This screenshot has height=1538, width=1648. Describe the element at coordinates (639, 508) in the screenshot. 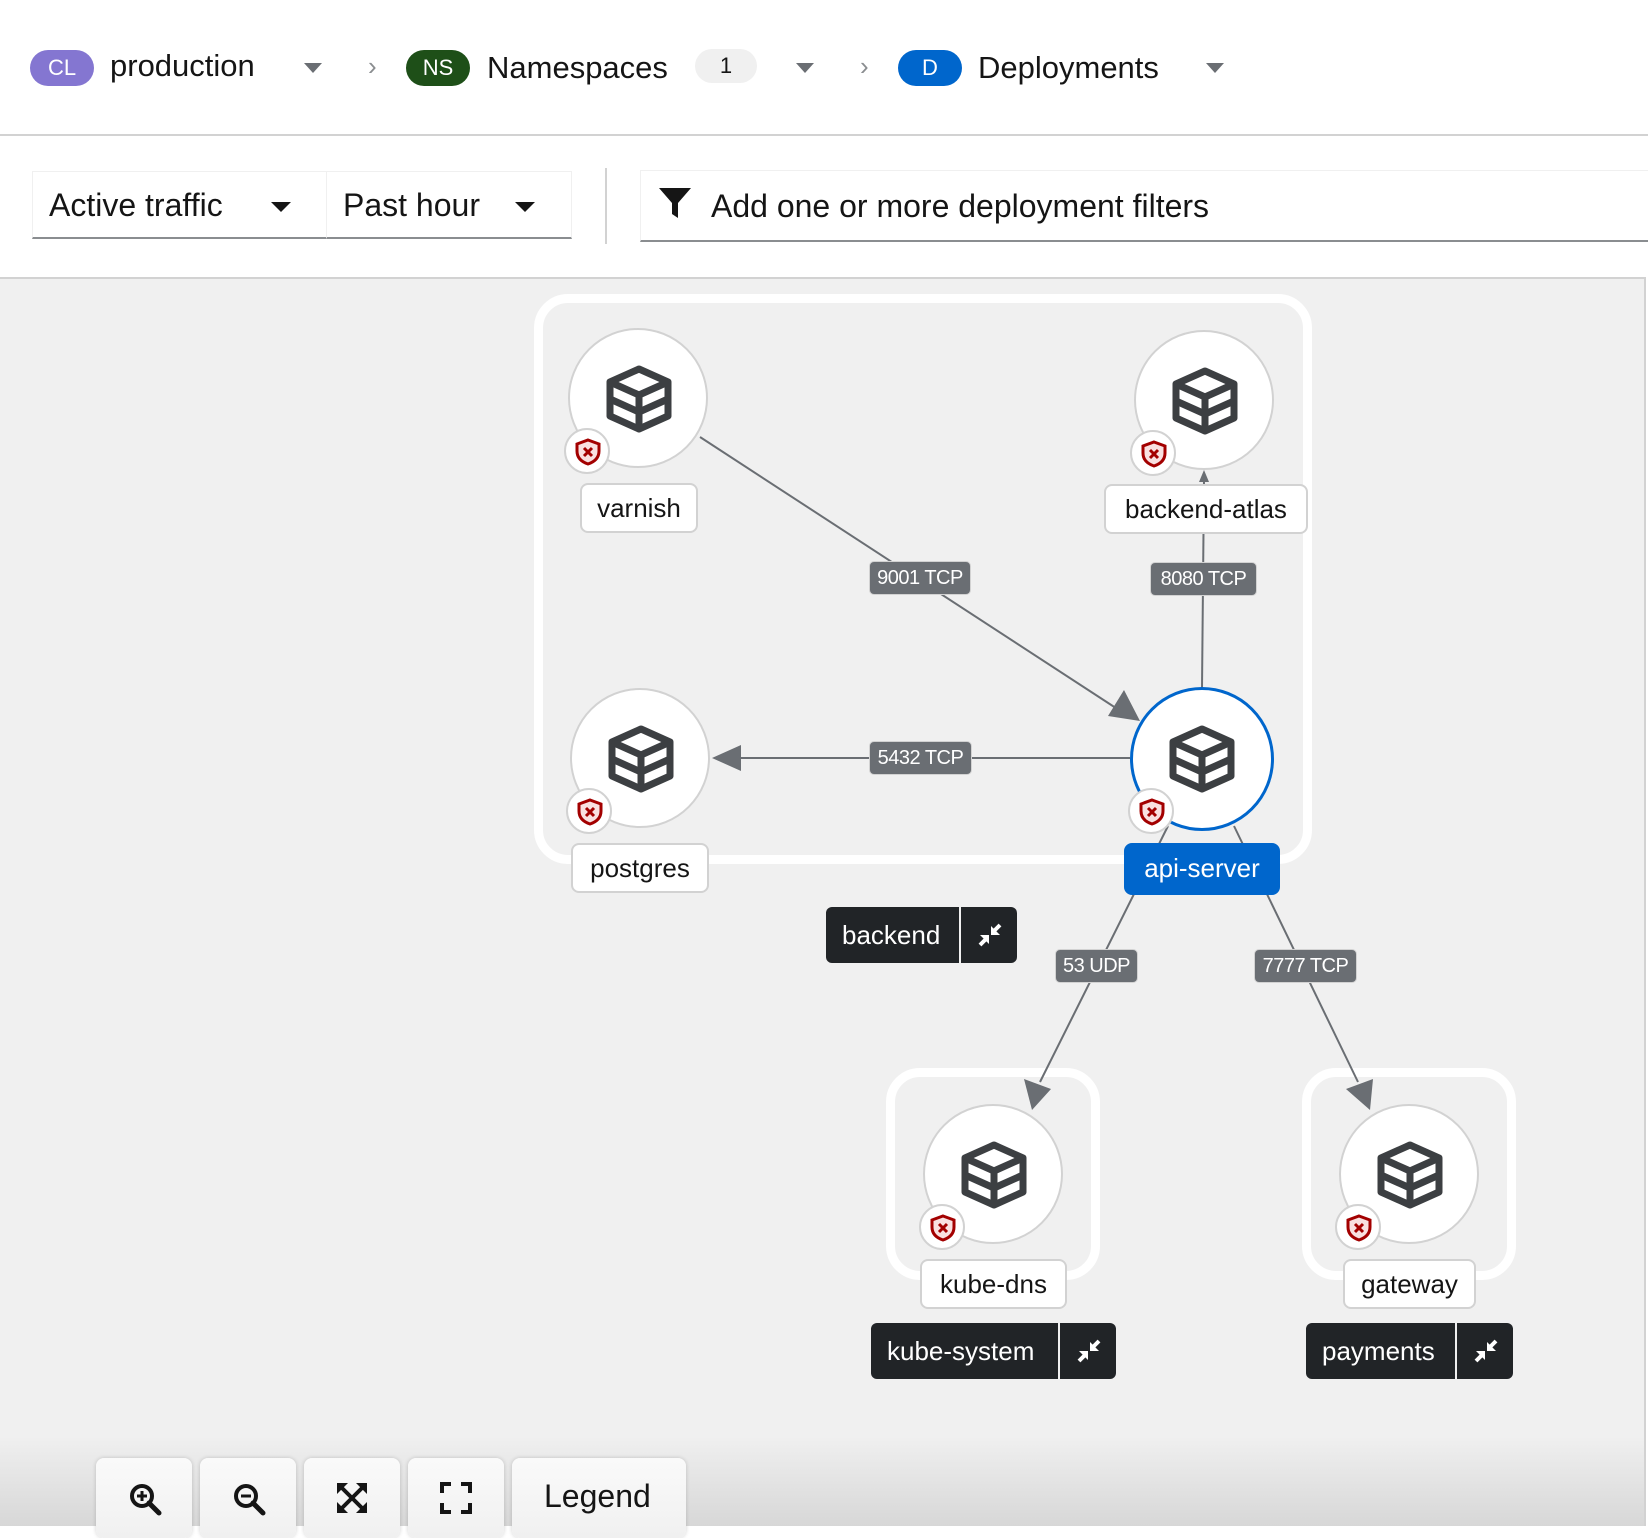

I see `node-label-varnish: varnish` at that location.